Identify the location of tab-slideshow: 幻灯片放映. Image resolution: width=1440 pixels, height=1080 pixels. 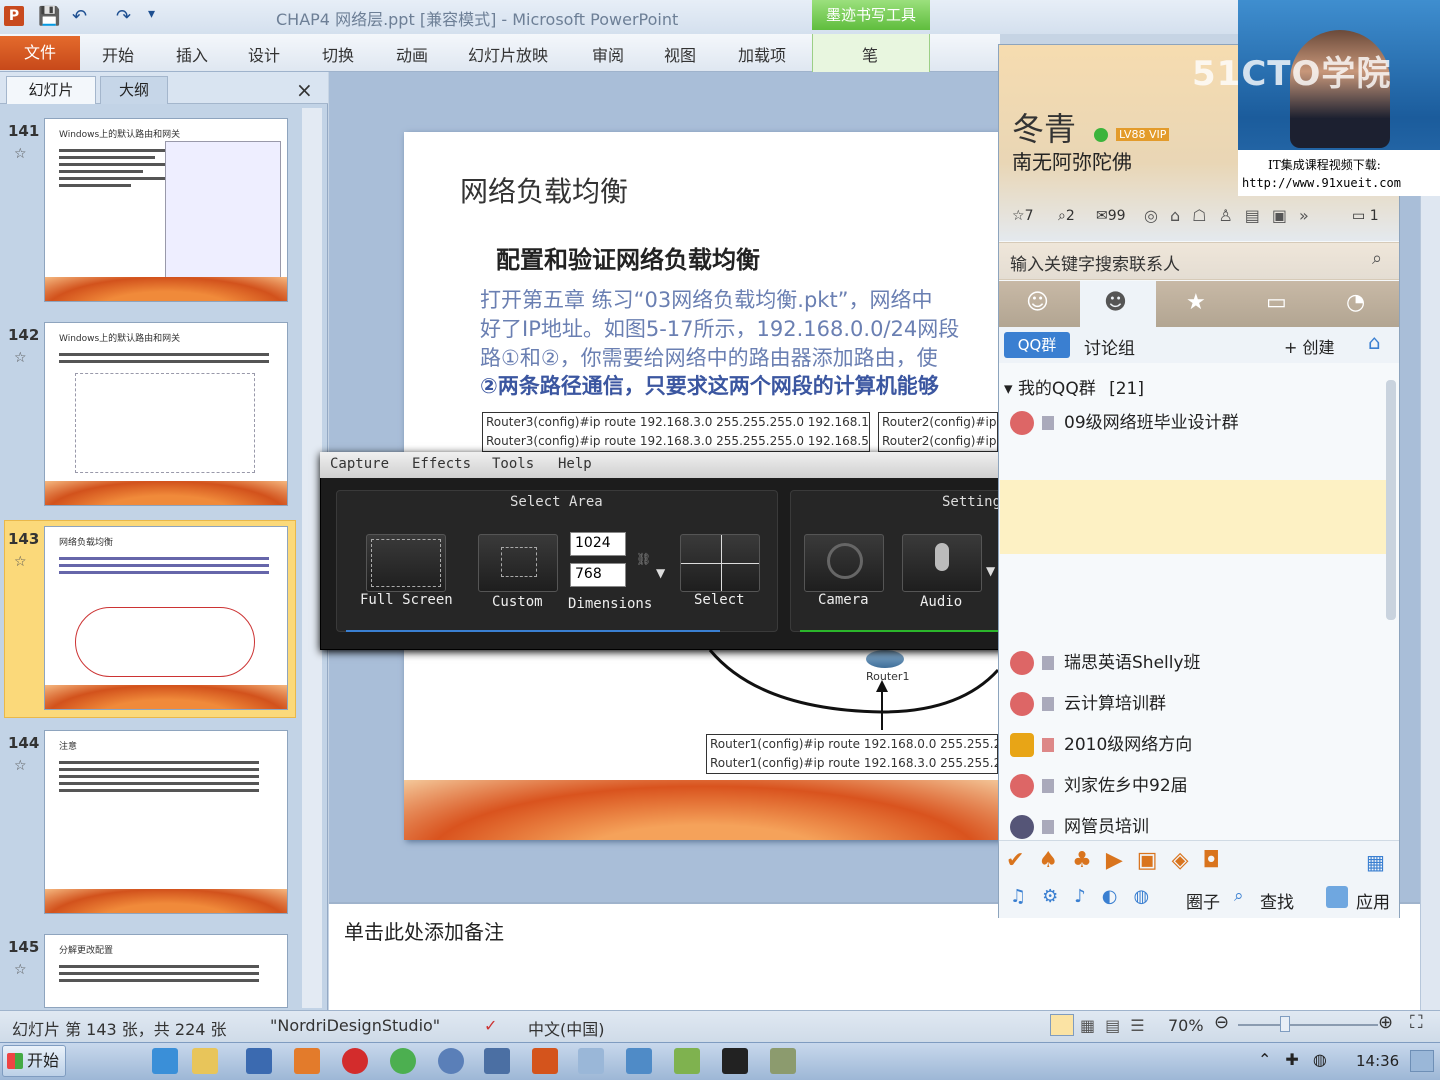
(508, 54).